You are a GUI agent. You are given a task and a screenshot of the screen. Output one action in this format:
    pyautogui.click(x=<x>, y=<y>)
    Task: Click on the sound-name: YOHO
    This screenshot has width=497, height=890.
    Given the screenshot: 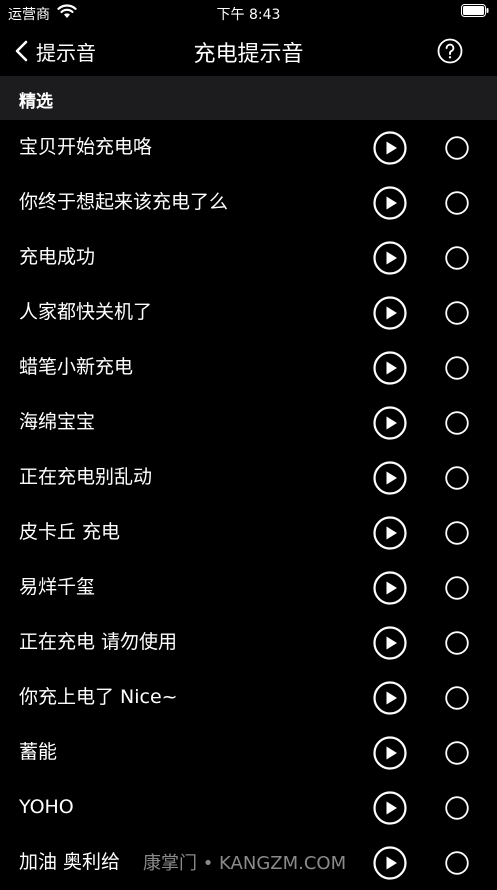 What is the action you would take?
    pyautogui.click(x=46, y=807)
    